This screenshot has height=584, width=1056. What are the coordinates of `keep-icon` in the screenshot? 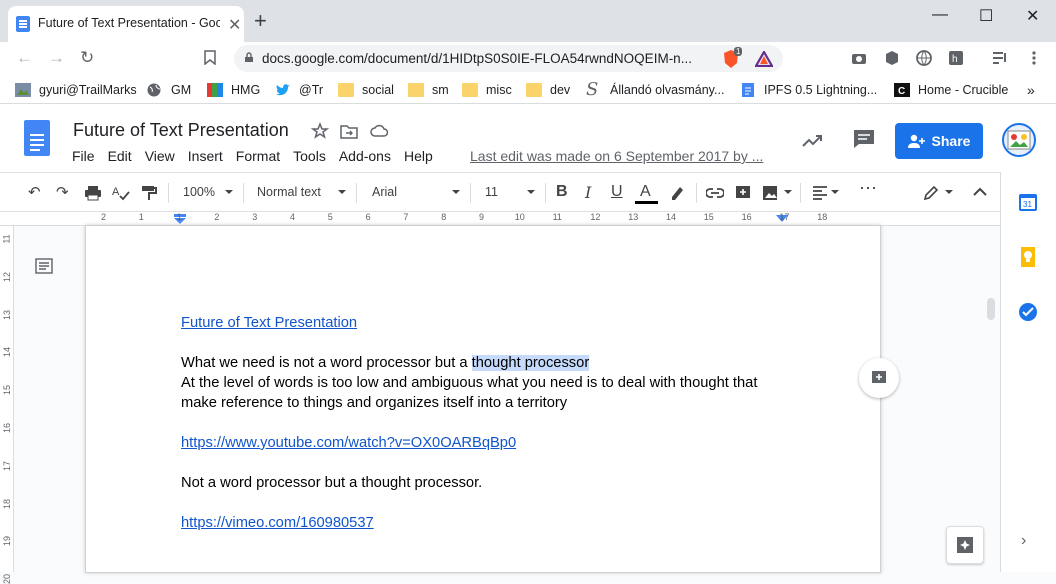 It's located at (1028, 257).